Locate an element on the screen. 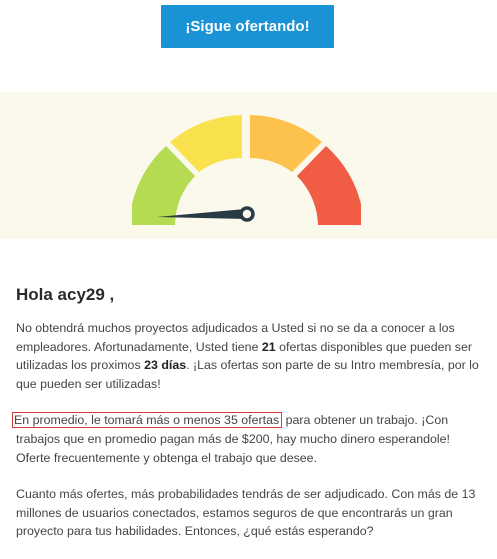 The height and width of the screenshot is (559, 497). days-remaining: 23 días is located at coordinates (165, 365).